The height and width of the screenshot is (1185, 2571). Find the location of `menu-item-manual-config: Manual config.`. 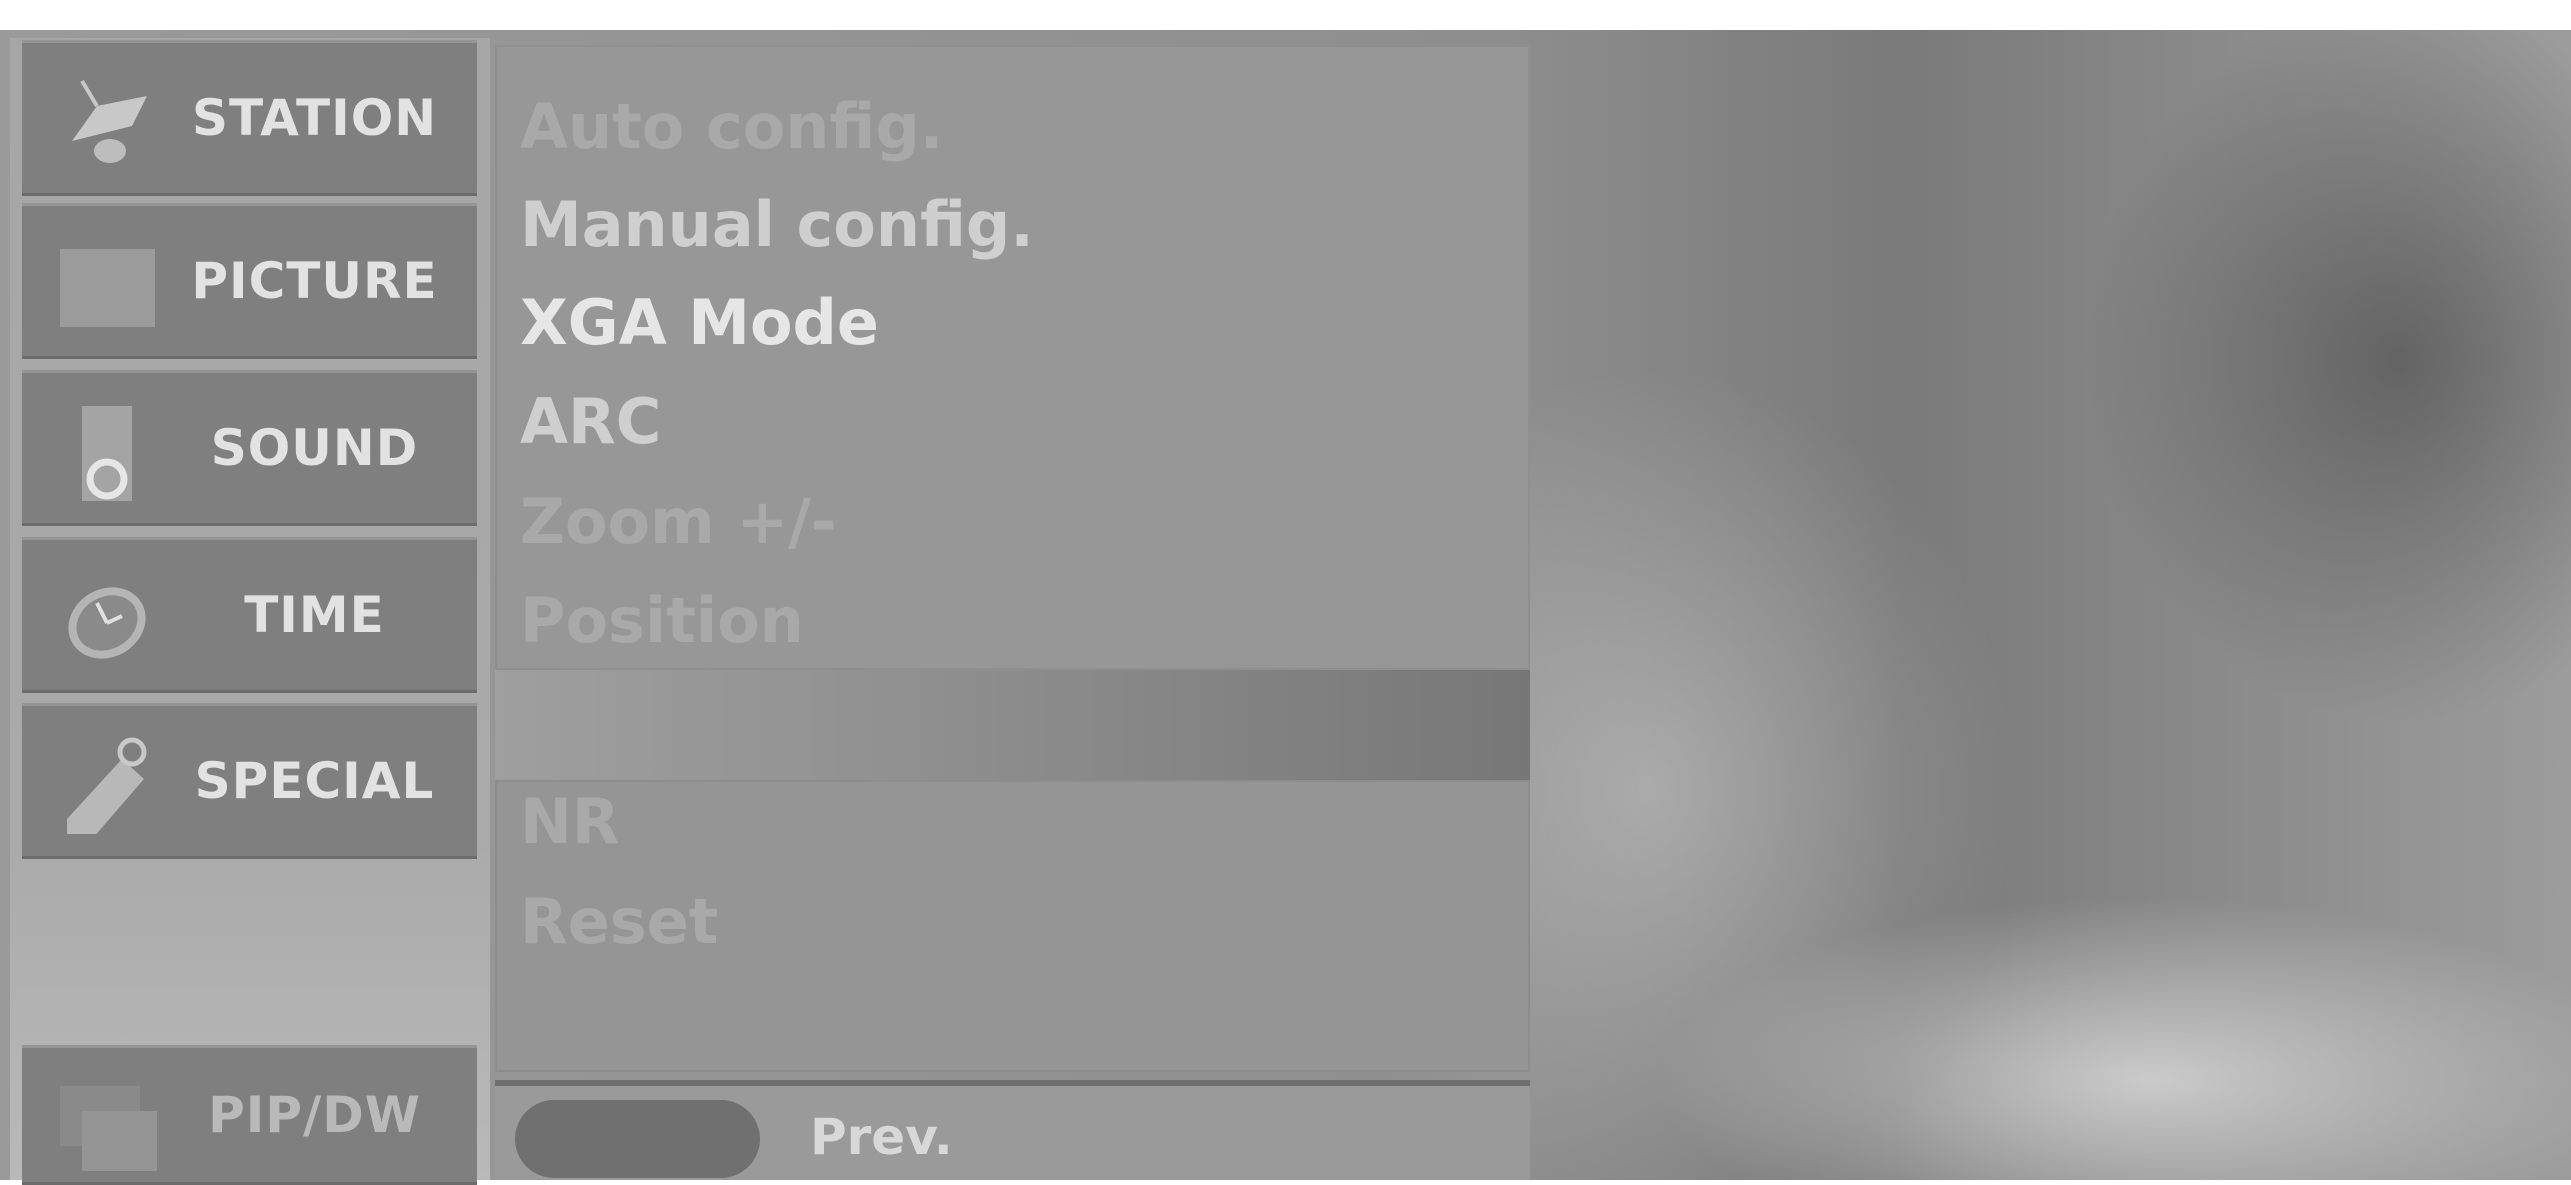

menu-item-manual-config: Manual config. is located at coordinates (777, 224).